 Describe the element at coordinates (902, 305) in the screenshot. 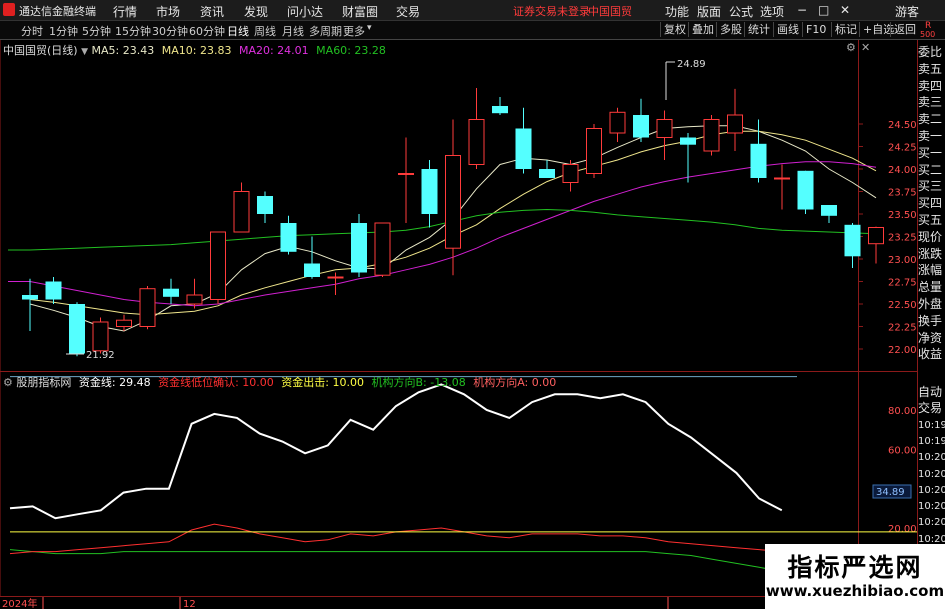

I see `price-tick-label: 22.50` at that location.